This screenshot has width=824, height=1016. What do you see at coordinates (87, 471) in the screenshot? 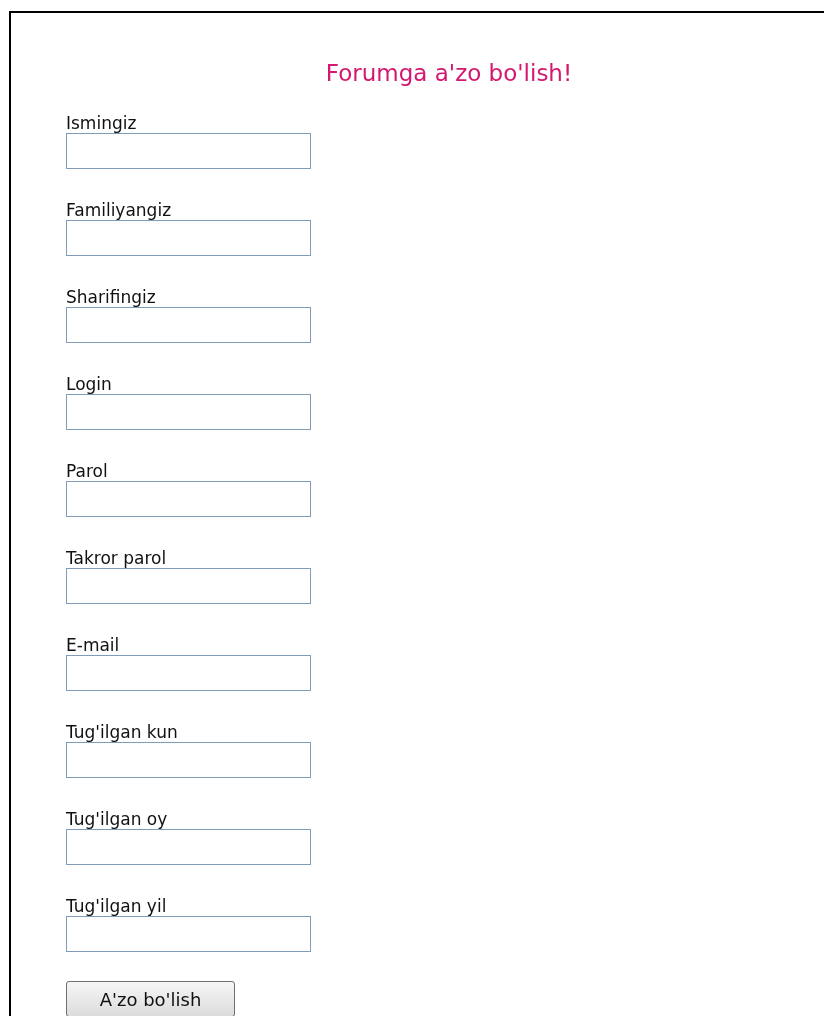
I see `field-label: Parol` at bounding box center [87, 471].